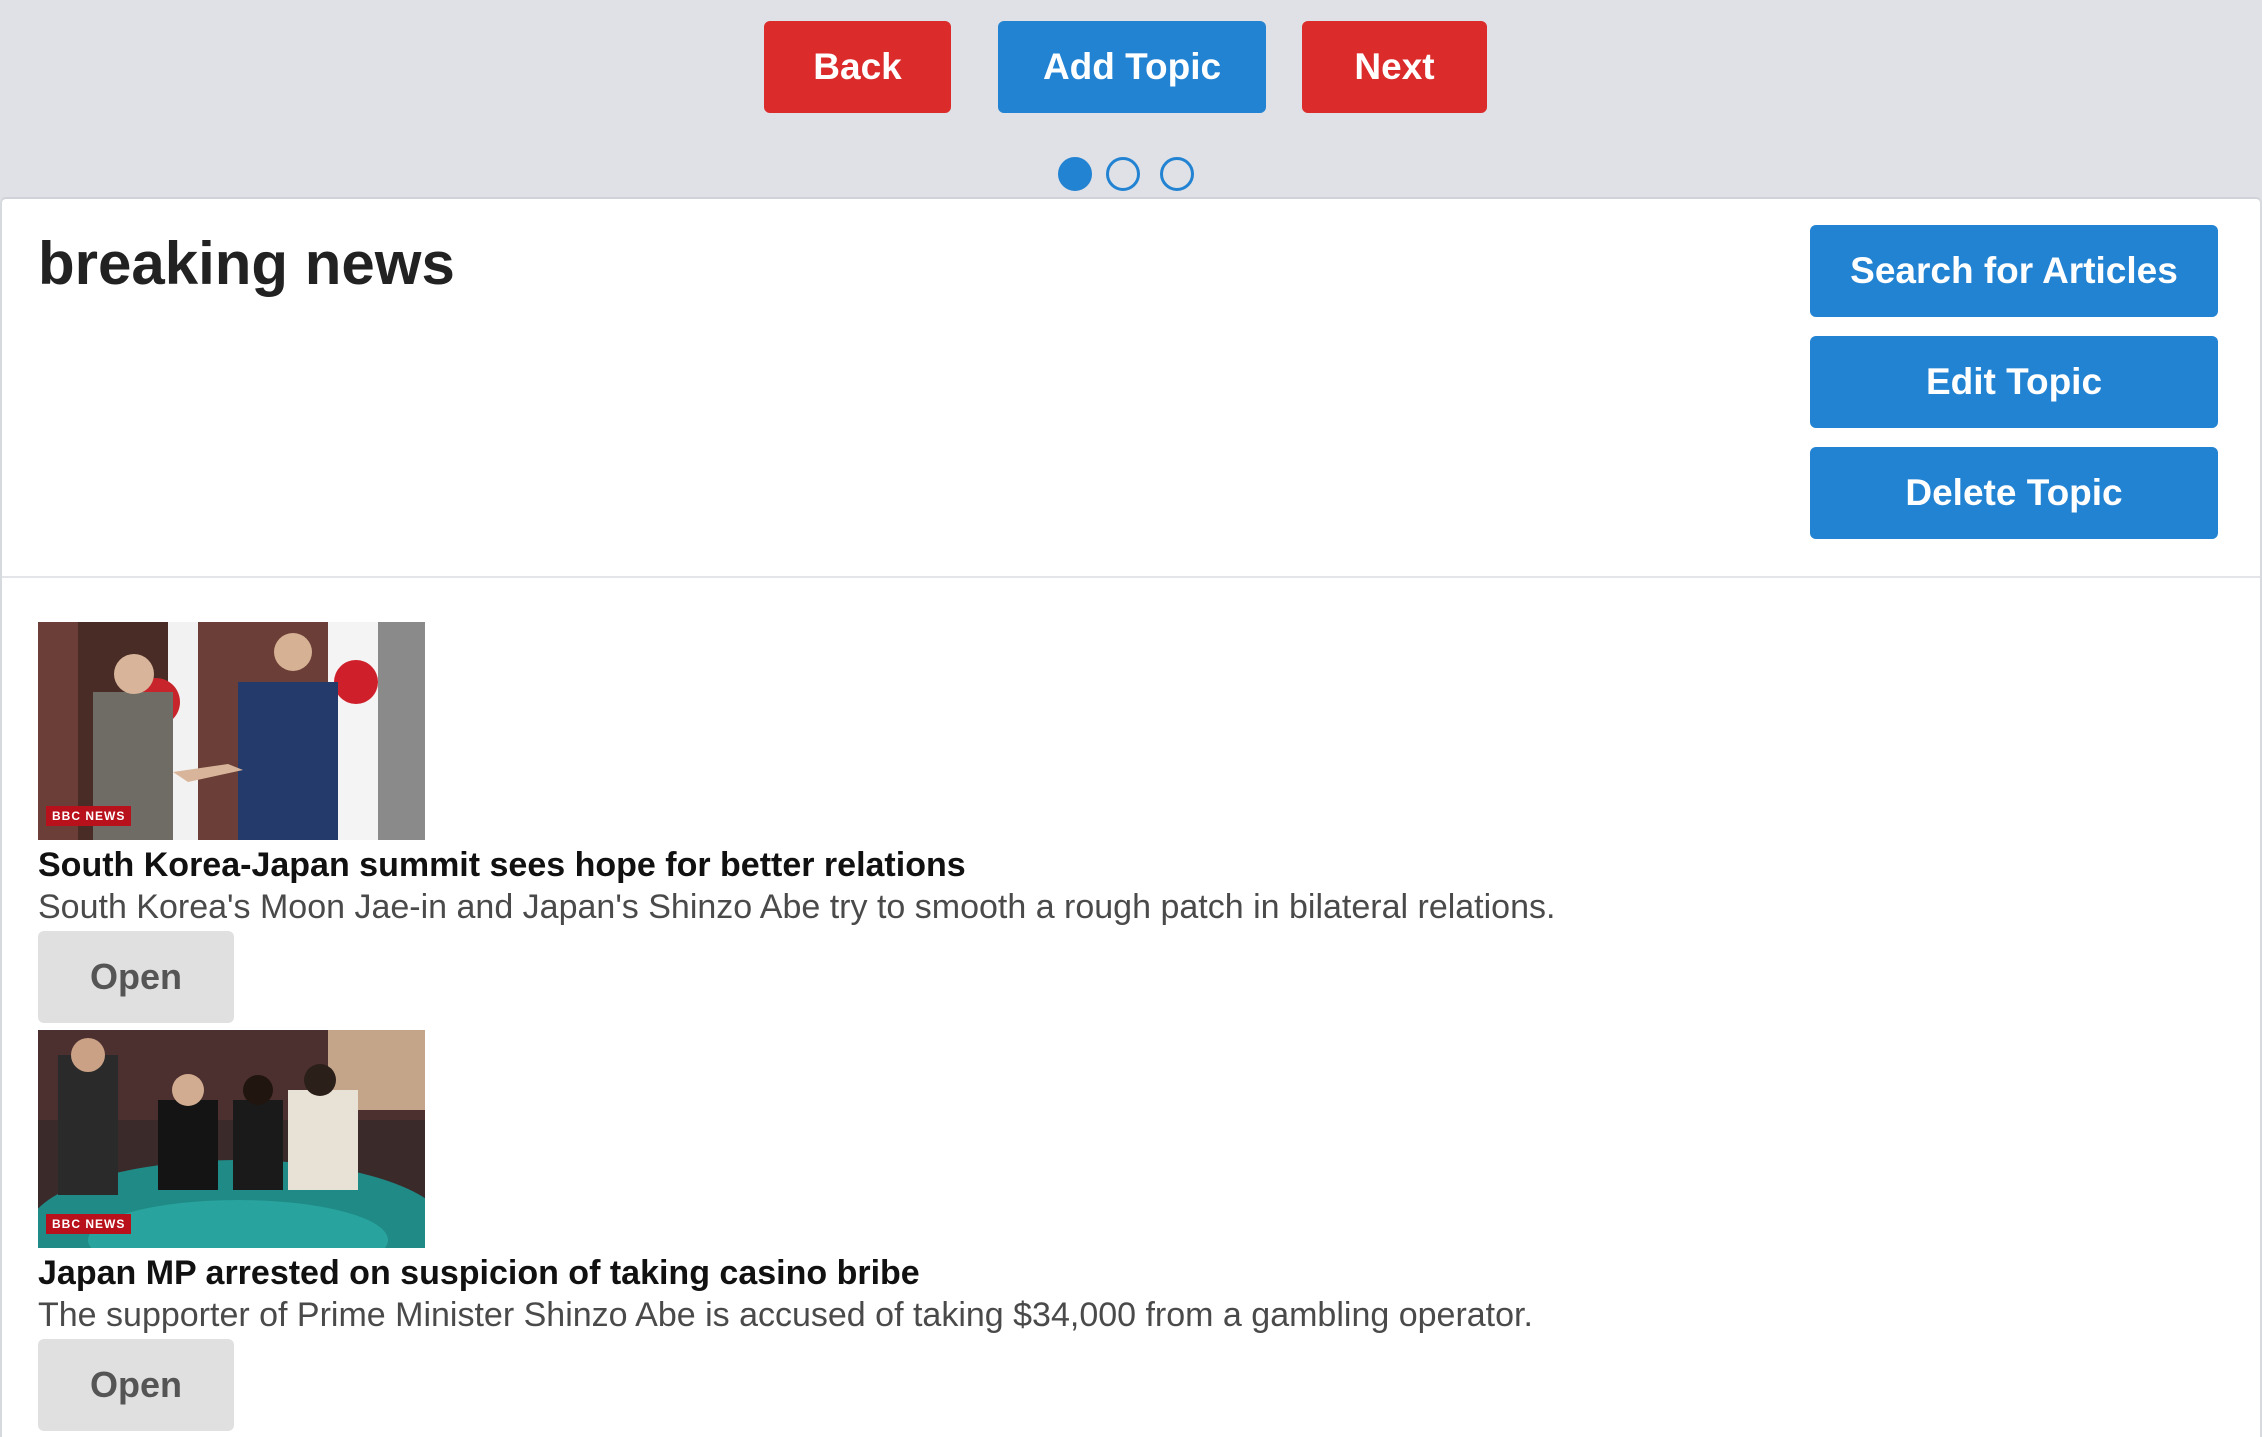  What do you see at coordinates (2014, 382) in the screenshot?
I see `edit-topic-button: Edit Topic` at bounding box center [2014, 382].